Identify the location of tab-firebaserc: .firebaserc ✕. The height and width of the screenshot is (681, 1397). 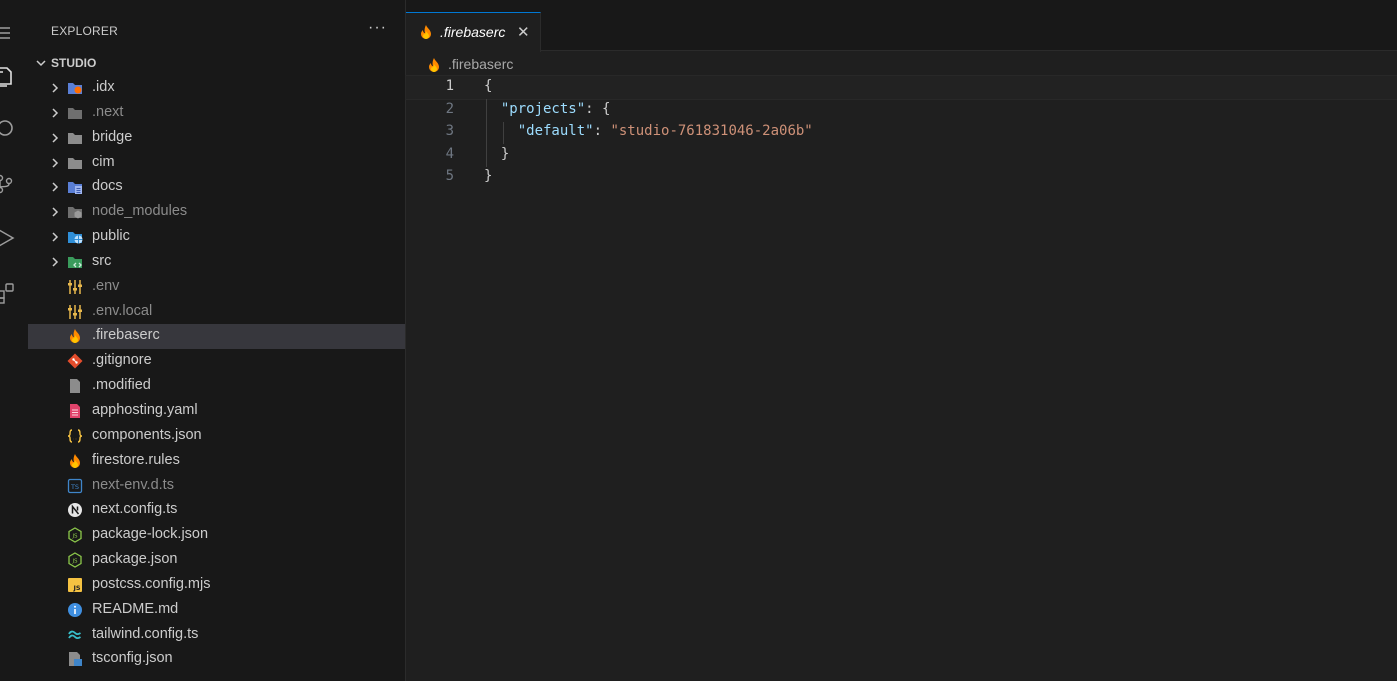
(473, 32).